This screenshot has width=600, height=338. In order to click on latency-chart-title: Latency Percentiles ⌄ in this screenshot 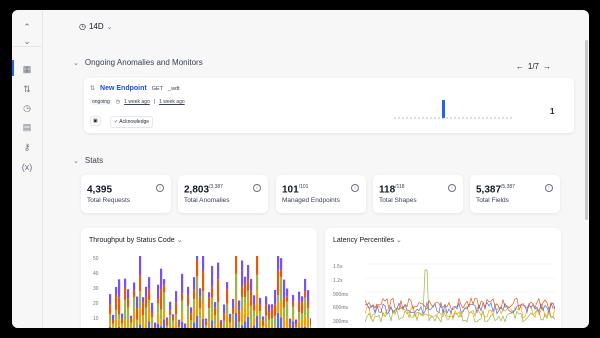, I will do `click(367, 240)`.